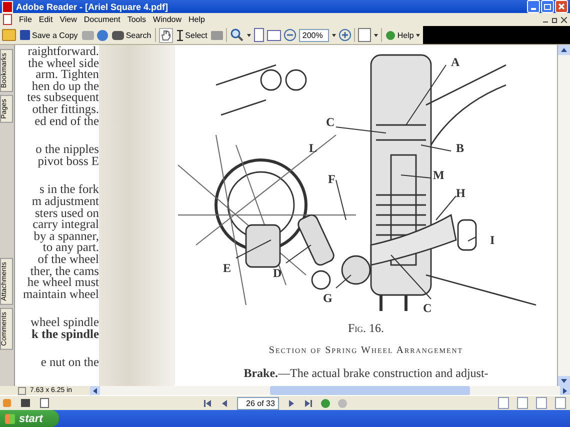 The height and width of the screenshot is (427, 570). What do you see at coordinates (22, 390) in the screenshot?
I see `page-icon` at bounding box center [22, 390].